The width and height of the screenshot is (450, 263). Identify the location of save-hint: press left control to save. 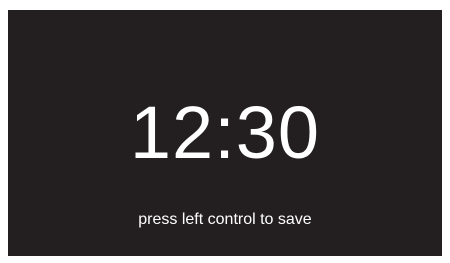
(225, 219).